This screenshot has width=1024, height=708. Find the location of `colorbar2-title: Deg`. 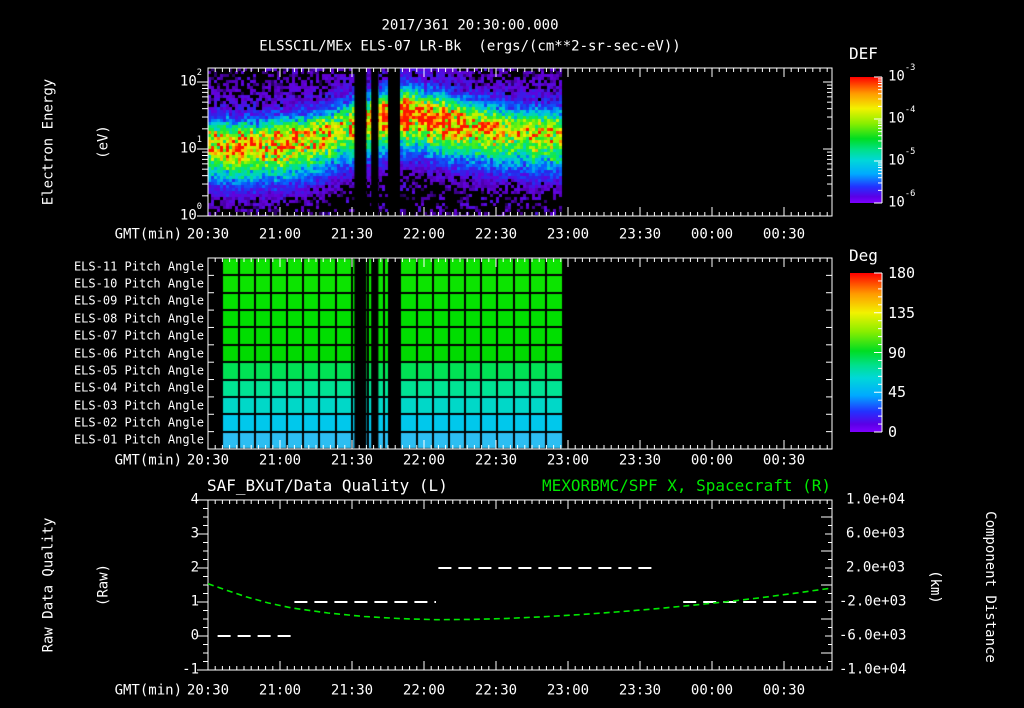

colorbar2-title: Deg is located at coordinates (863, 256).